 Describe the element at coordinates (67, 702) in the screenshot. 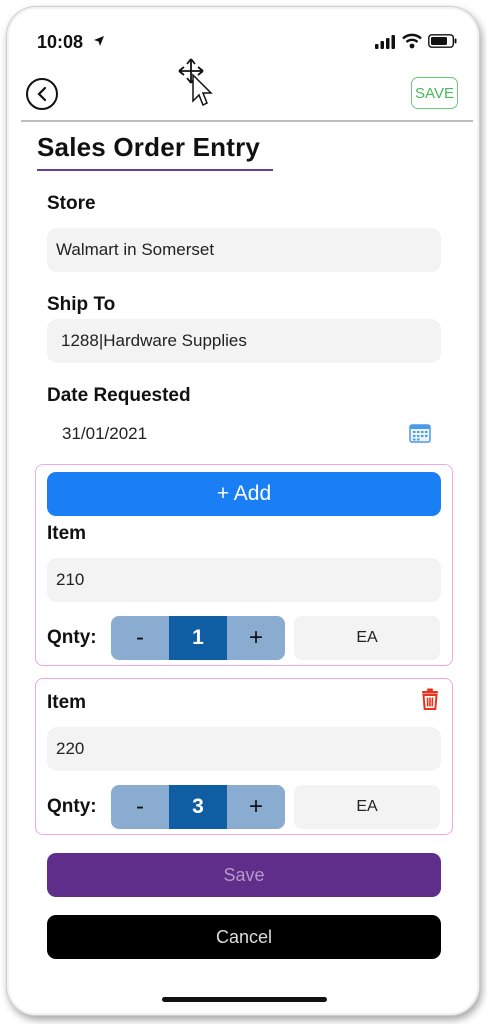

I see `item-label-2: Item` at that location.